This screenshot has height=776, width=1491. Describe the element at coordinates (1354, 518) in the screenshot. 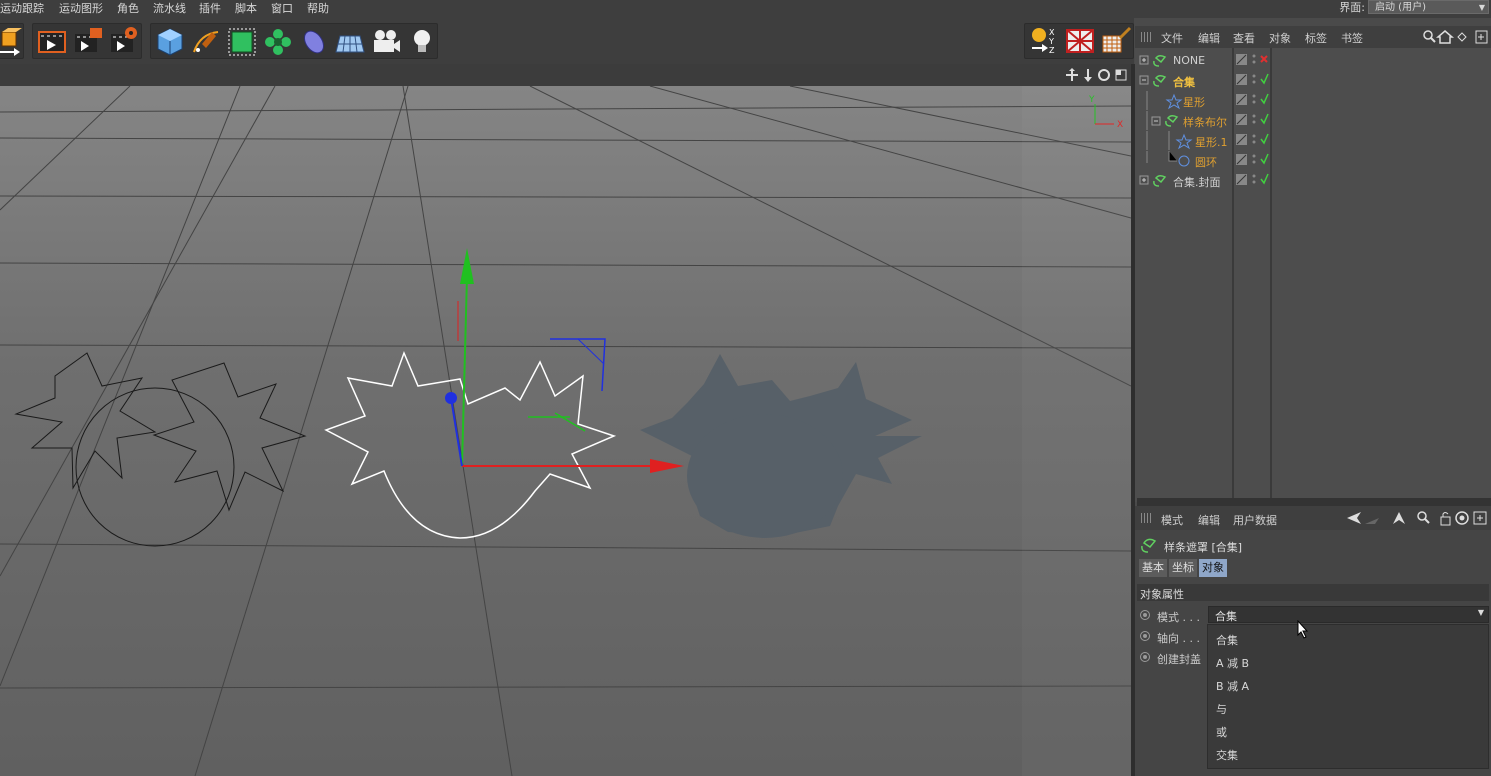

I see `arrow-back-icon` at that location.